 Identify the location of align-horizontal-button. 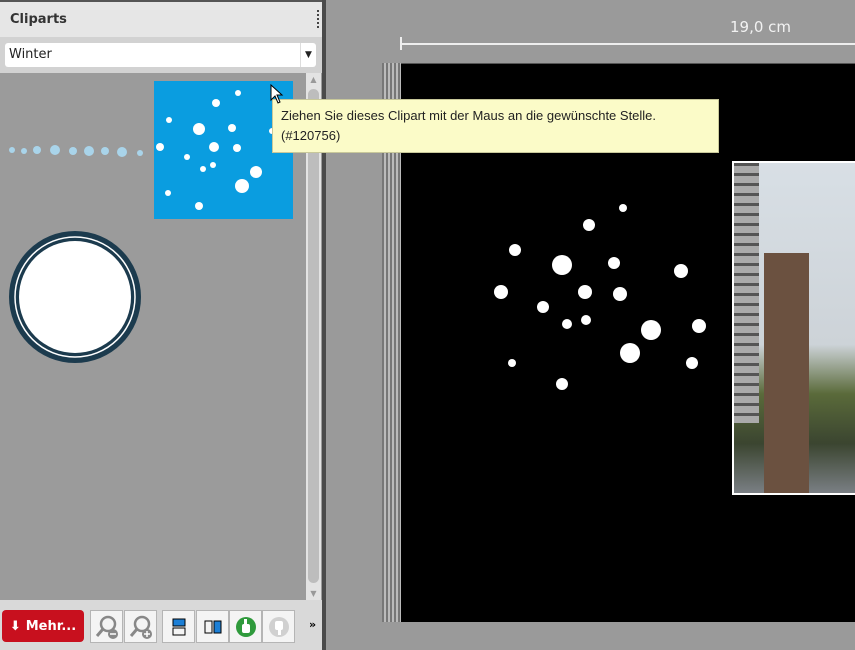
(178, 626).